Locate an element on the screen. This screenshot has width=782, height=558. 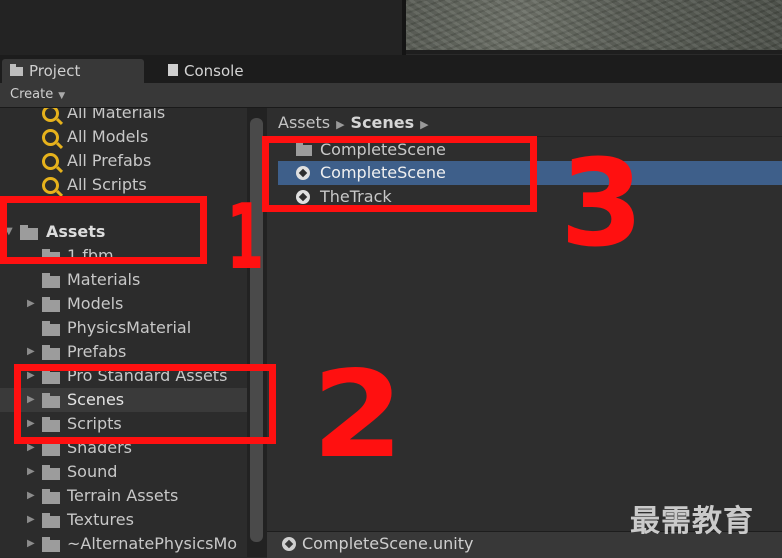
selected-asset-path: CompleteScene.unity is located at coordinates (388, 543).